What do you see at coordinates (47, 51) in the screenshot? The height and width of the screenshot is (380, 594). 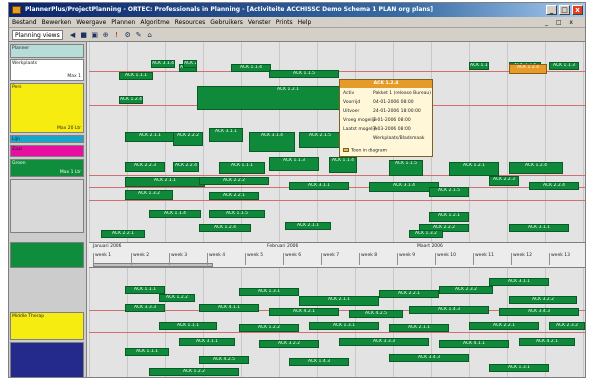 I see `resource-row: Planner` at bounding box center [47, 51].